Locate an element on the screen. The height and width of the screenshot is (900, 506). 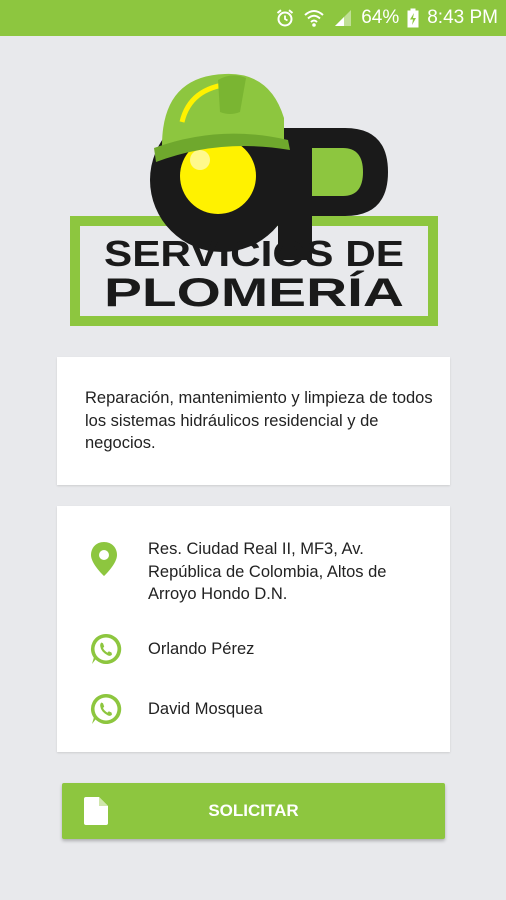
logo-line-1: SERVICIOS DE is located at coordinates (254, 253).